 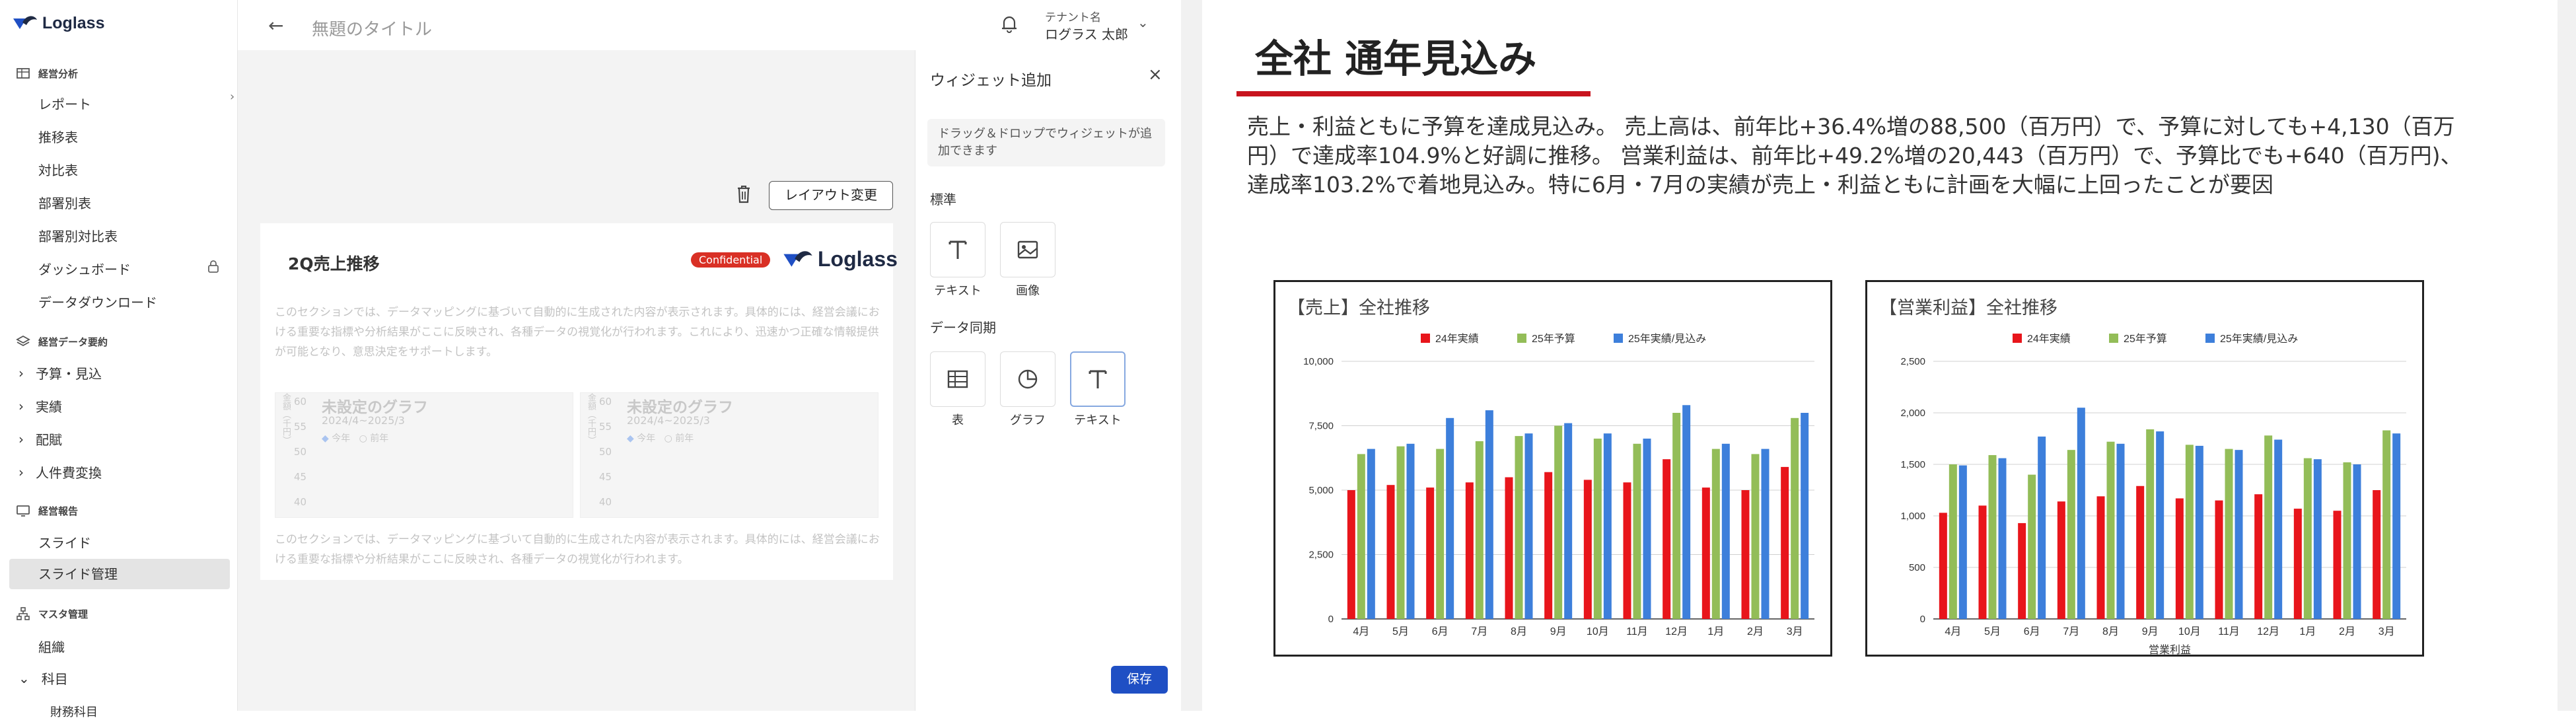 I want to click on sidebar-item-organization: 組織, so click(x=52, y=646).